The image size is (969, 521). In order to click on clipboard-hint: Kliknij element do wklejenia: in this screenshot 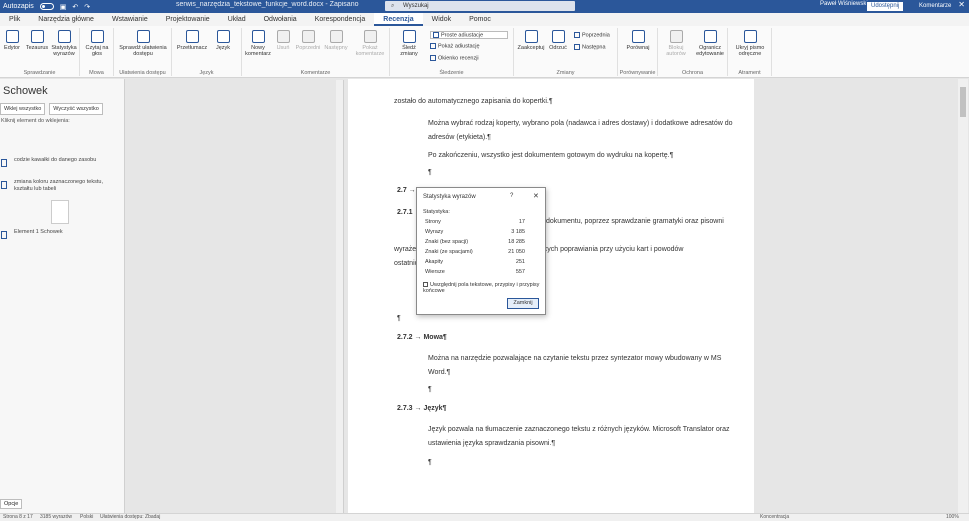, I will do `click(35, 121)`.